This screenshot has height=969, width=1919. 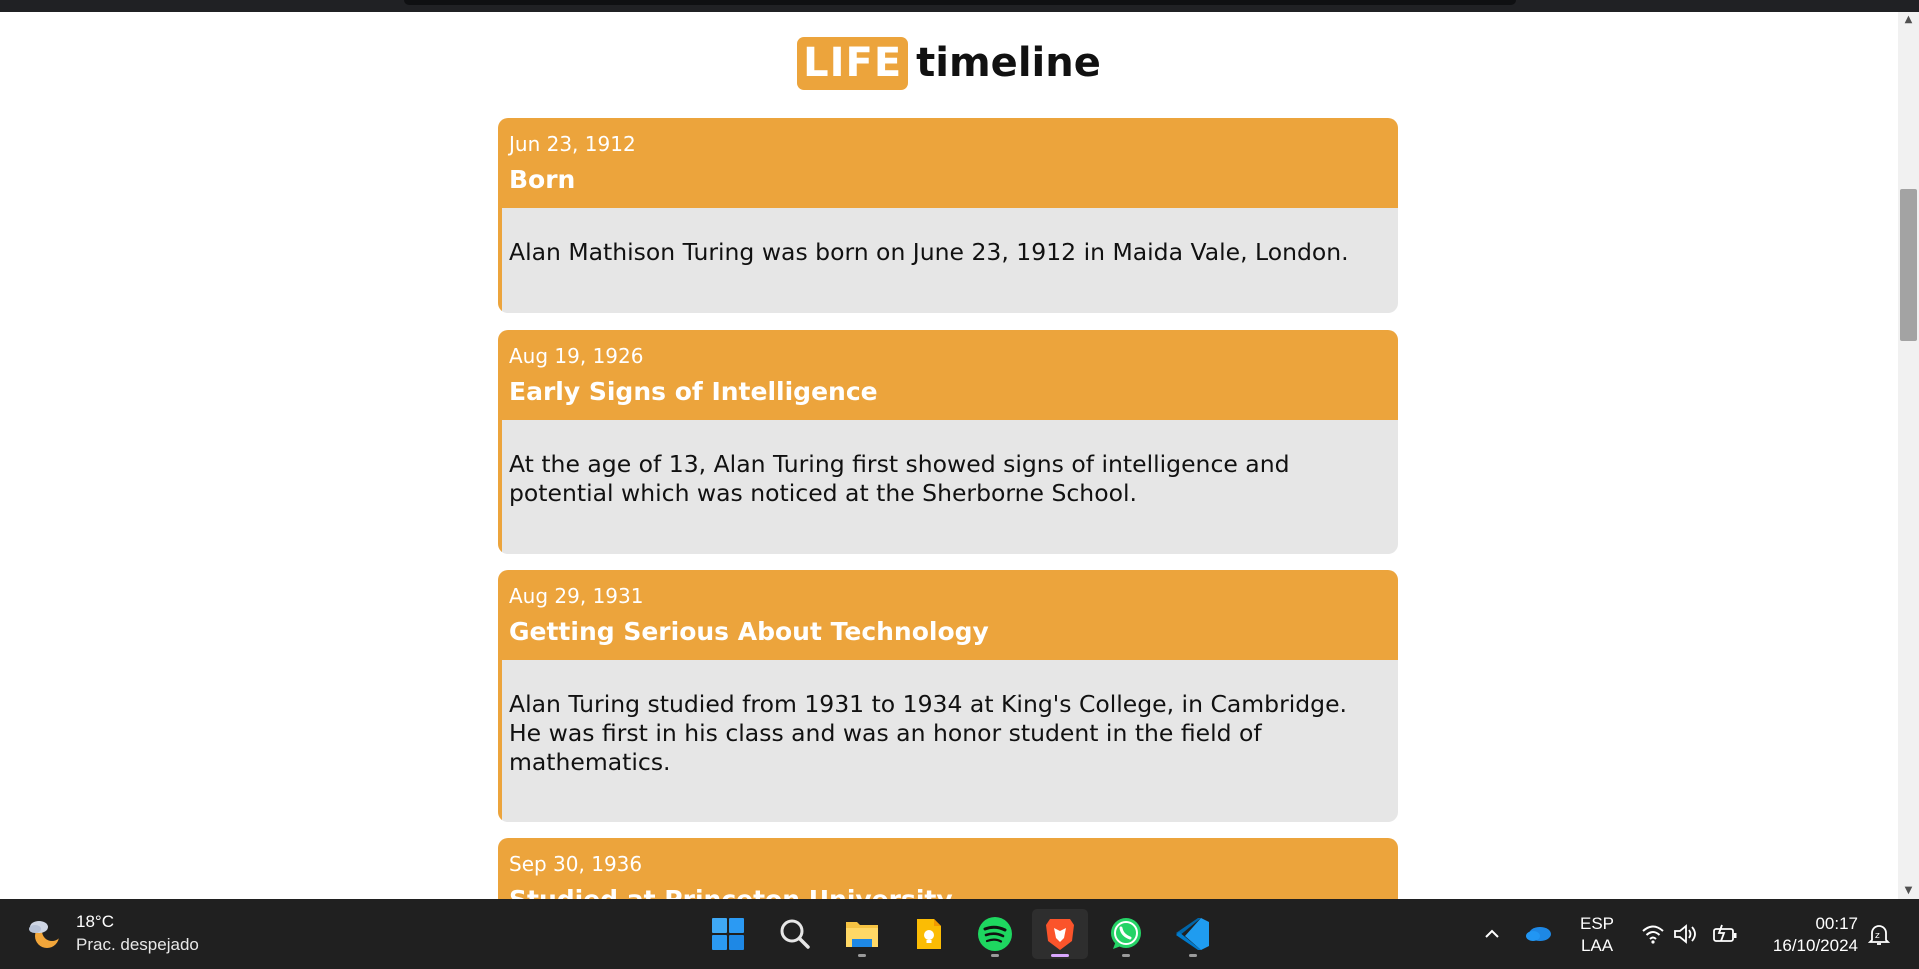 I want to click on card-event: Studied at Princeton University, so click(x=948, y=892).